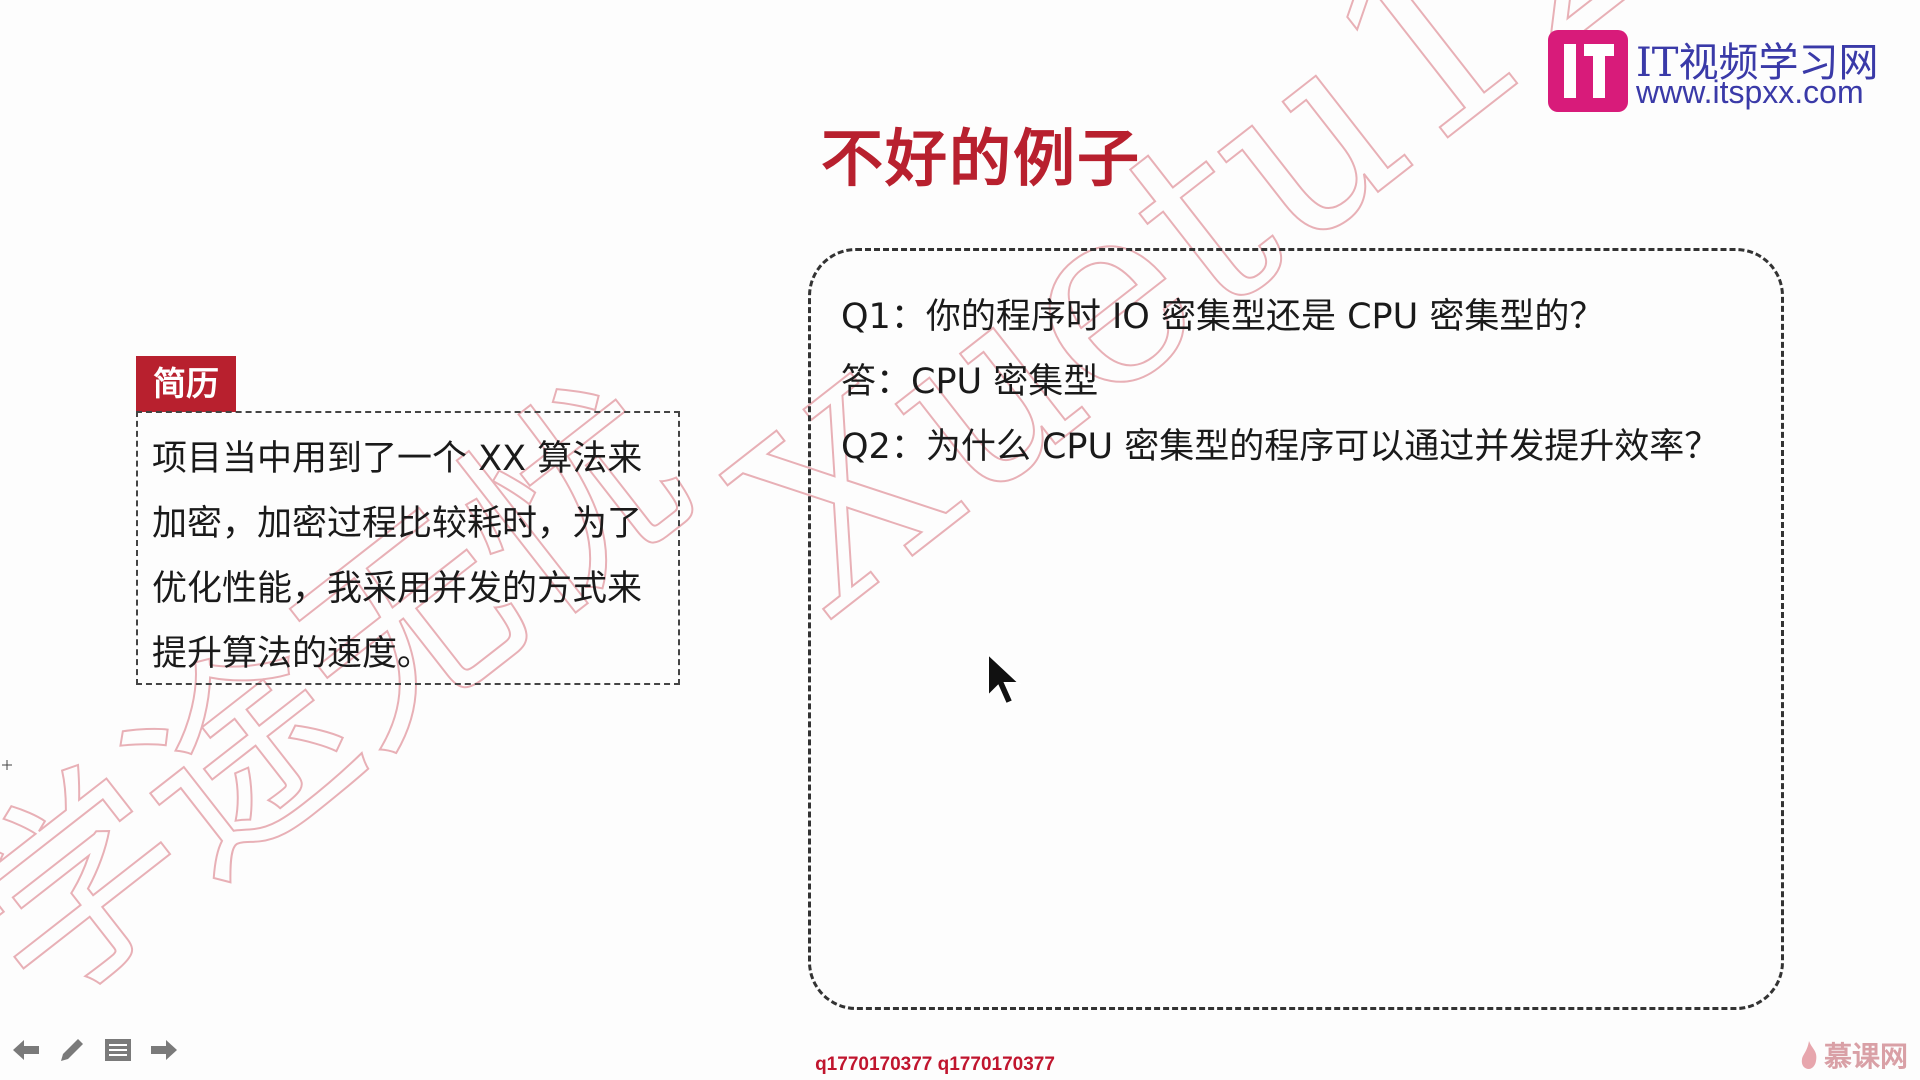 Image resolution: width=1920 pixels, height=1080 pixels. What do you see at coordinates (186, 384) in the screenshot?
I see `resume-tag: 简历` at bounding box center [186, 384].